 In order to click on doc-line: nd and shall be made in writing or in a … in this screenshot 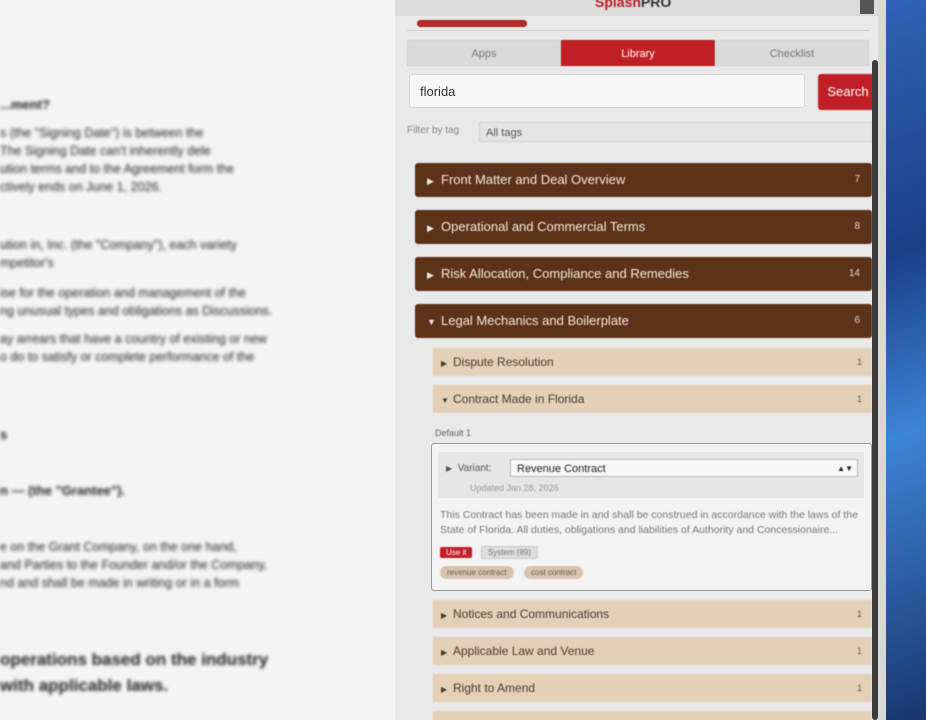, I will do `click(120, 583)`.